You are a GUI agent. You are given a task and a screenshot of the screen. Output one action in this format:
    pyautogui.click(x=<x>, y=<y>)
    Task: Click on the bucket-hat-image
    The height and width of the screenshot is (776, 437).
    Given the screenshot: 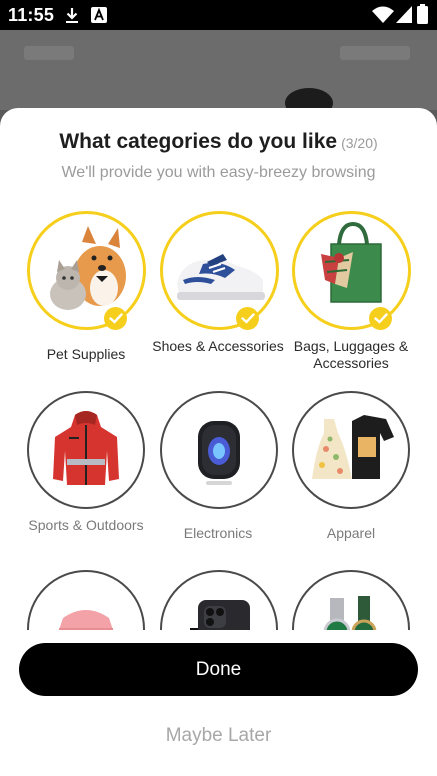 What is the action you would take?
    pyautogui.click(x=86, y=620)
    